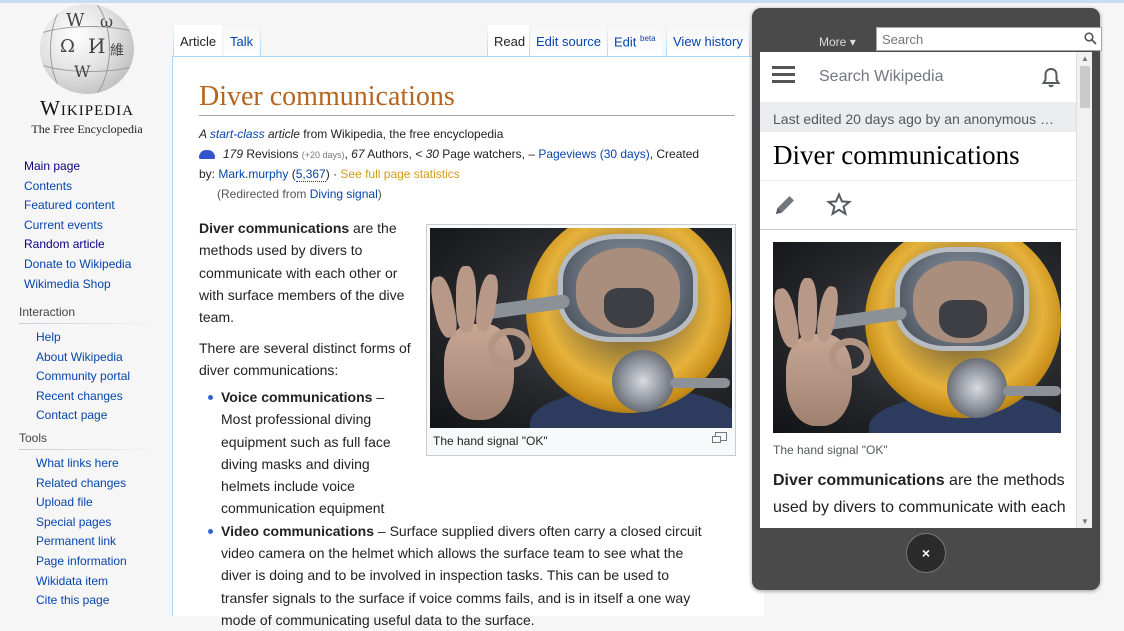  I want to click on sidebar-item-donate-to-wikipedia: Donate to Wikipedia, so click(86, 265).